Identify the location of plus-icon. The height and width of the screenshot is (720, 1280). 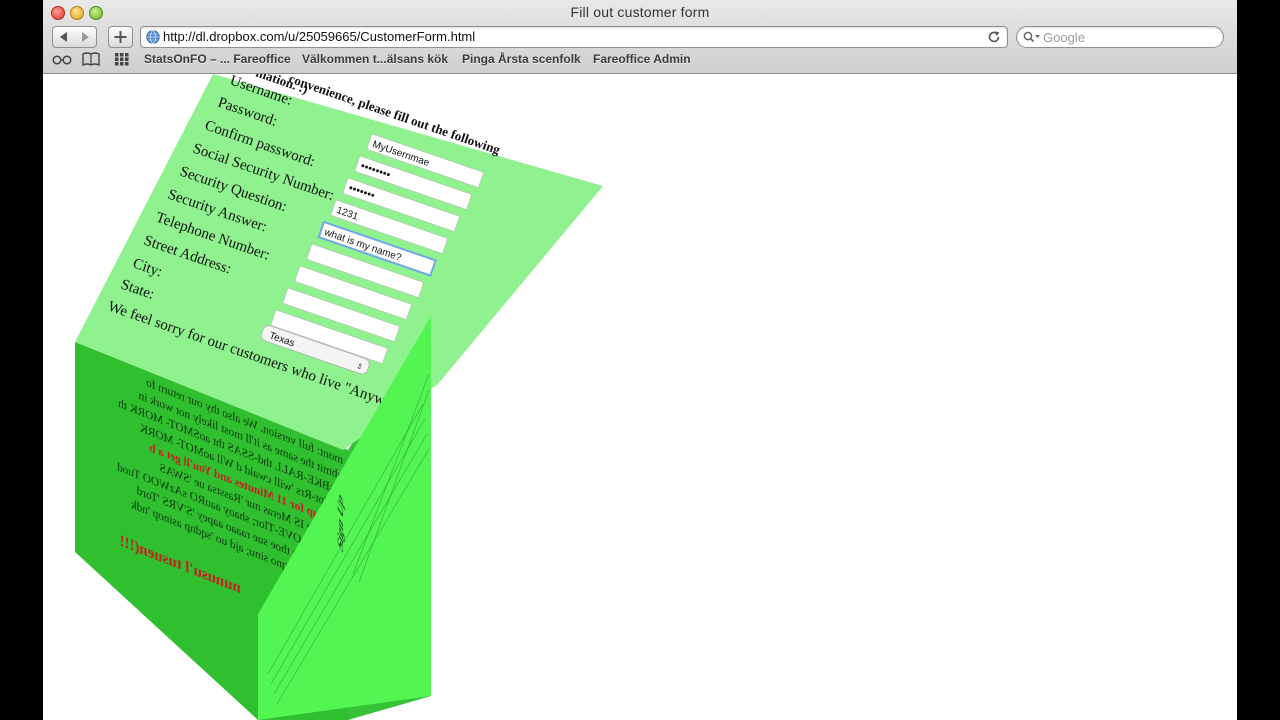
(120, 37).